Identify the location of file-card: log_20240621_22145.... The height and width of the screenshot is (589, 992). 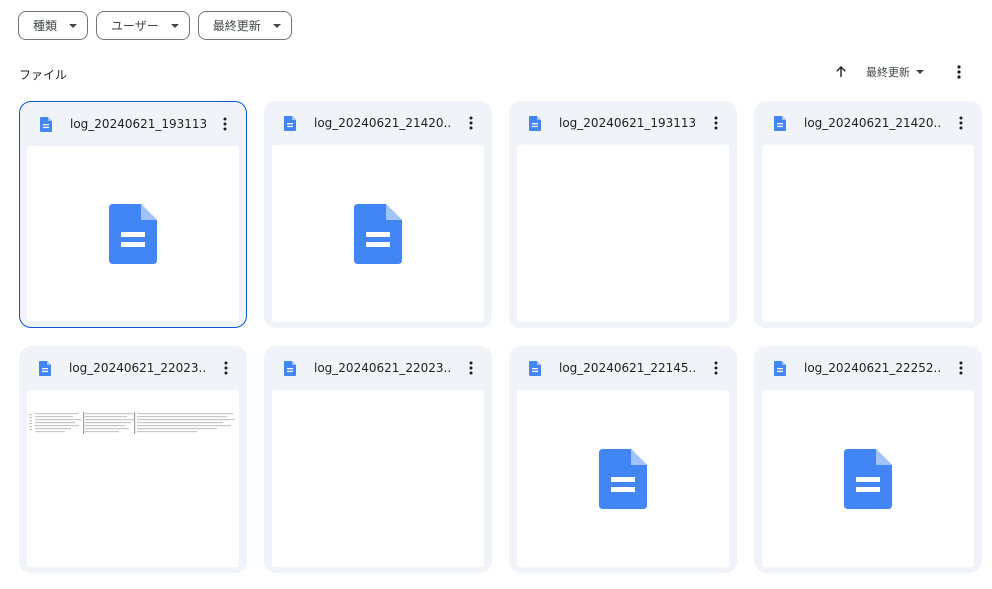
(623, 459).